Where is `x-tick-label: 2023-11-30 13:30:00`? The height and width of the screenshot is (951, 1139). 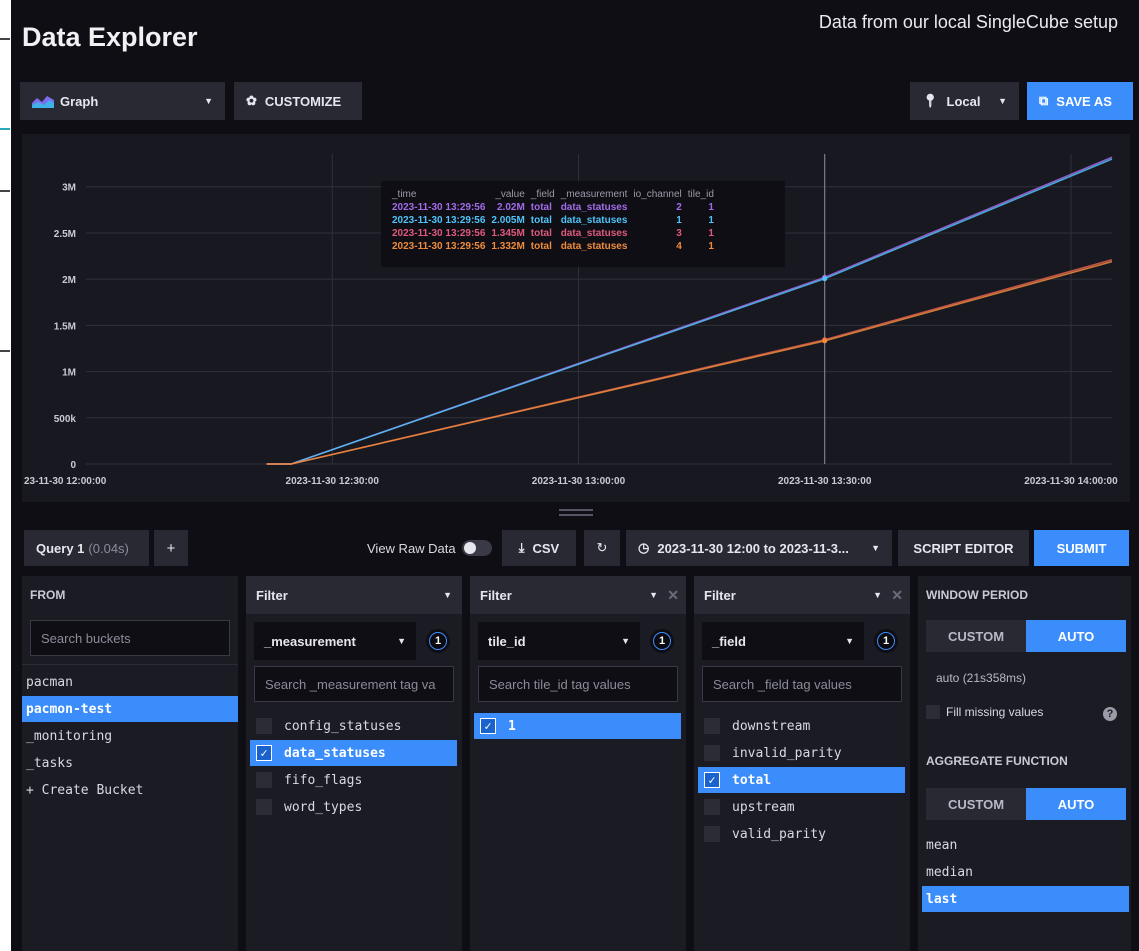
x-tick-label: 2023-11-30 13:30:00 is located at coordinates (825, 481).